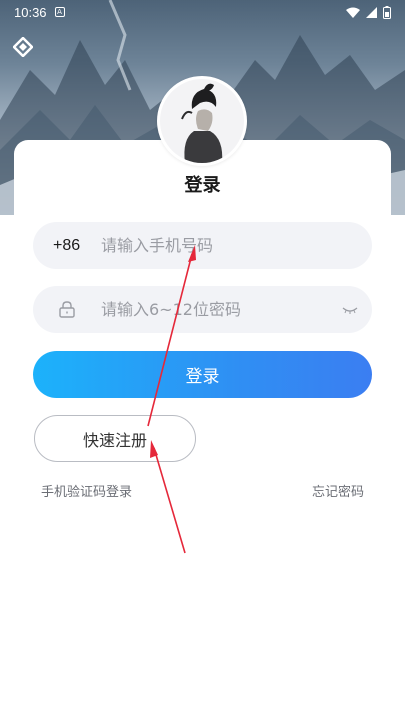 Image resolution: width=405 pixels, height=720 pixels. I want to click on wifi-icon, so click(353, 12).